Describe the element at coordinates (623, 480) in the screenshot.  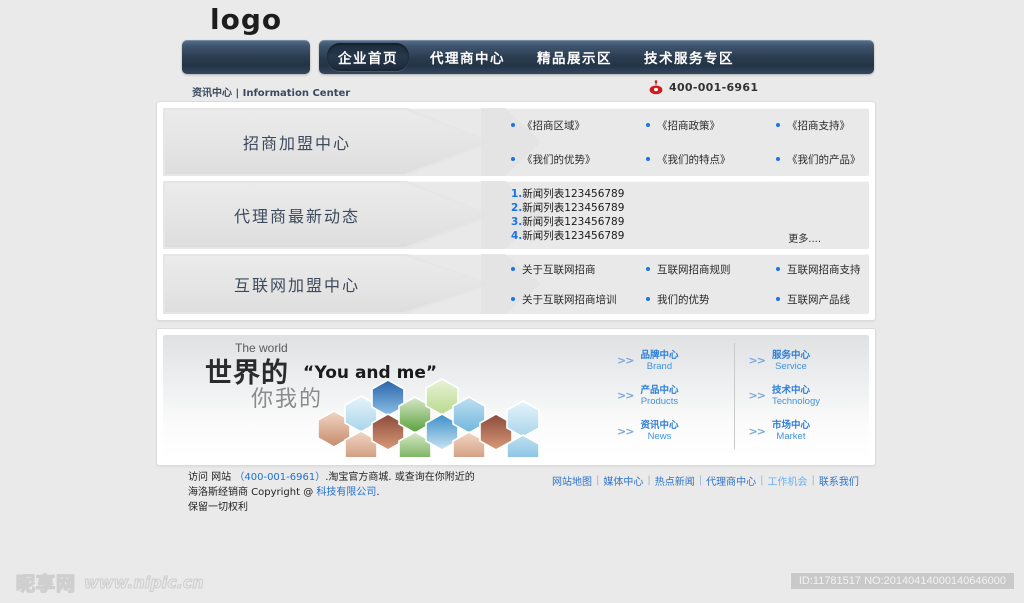
I see `footer-link-media-center: 媒体中心` at that location.